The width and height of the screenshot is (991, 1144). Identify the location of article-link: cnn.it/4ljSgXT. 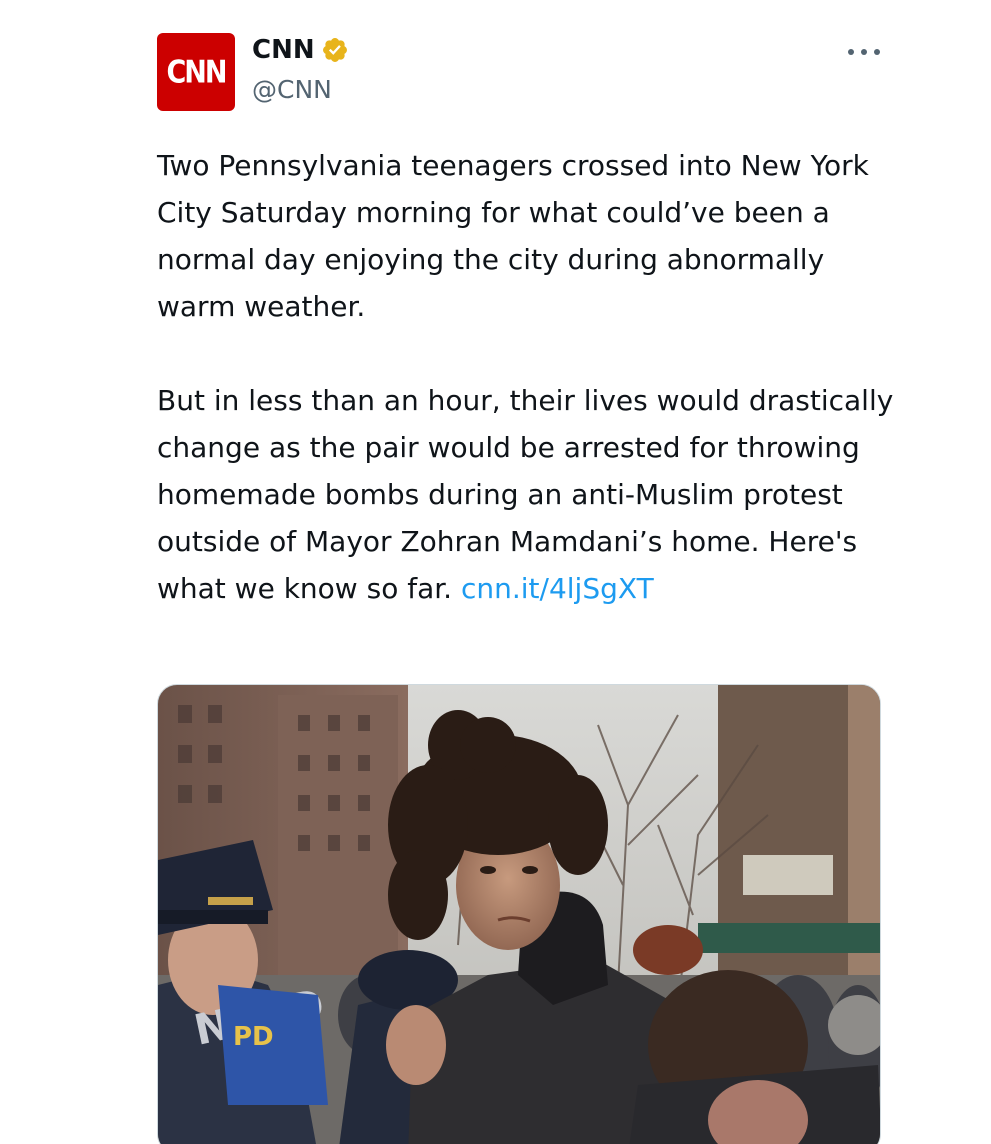
(557, 588).